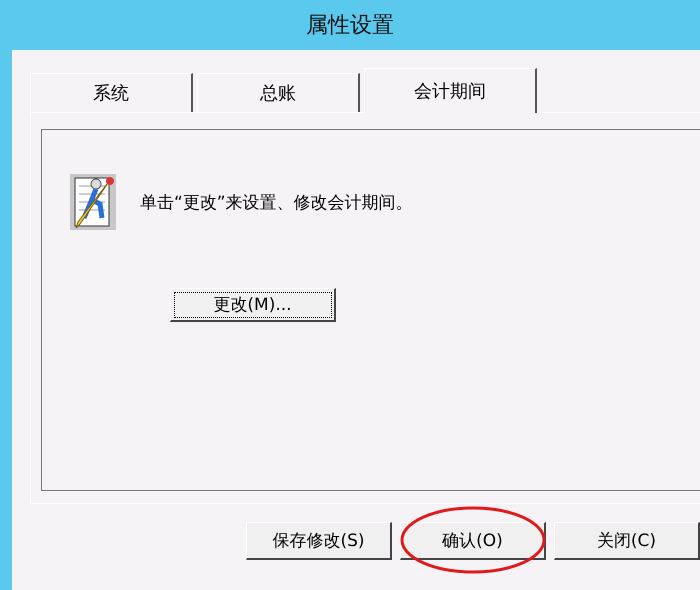  I want to click on tab: 会计期间, so click(450, 90).